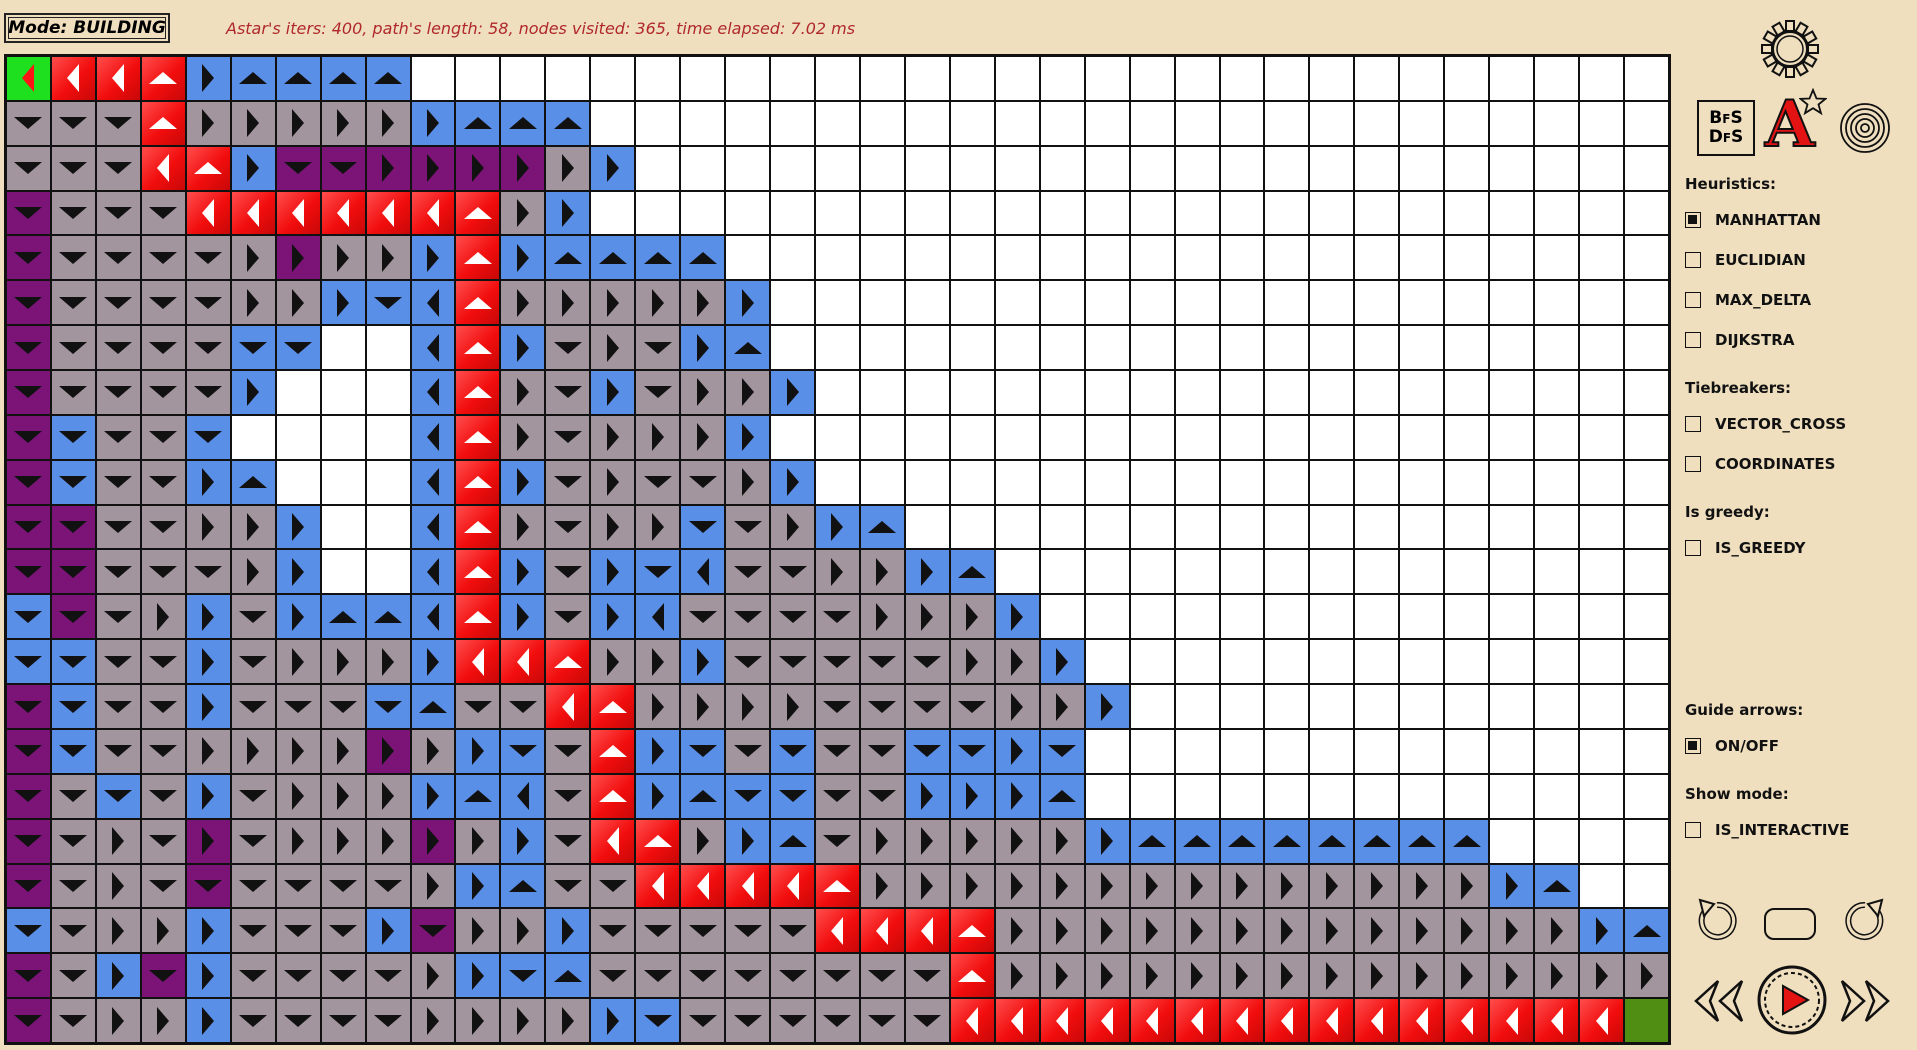  Describe the element at coordinates (1753, 220) in the screenshot. I see `heuristic-manhattan: MANHATTAN` at that location.